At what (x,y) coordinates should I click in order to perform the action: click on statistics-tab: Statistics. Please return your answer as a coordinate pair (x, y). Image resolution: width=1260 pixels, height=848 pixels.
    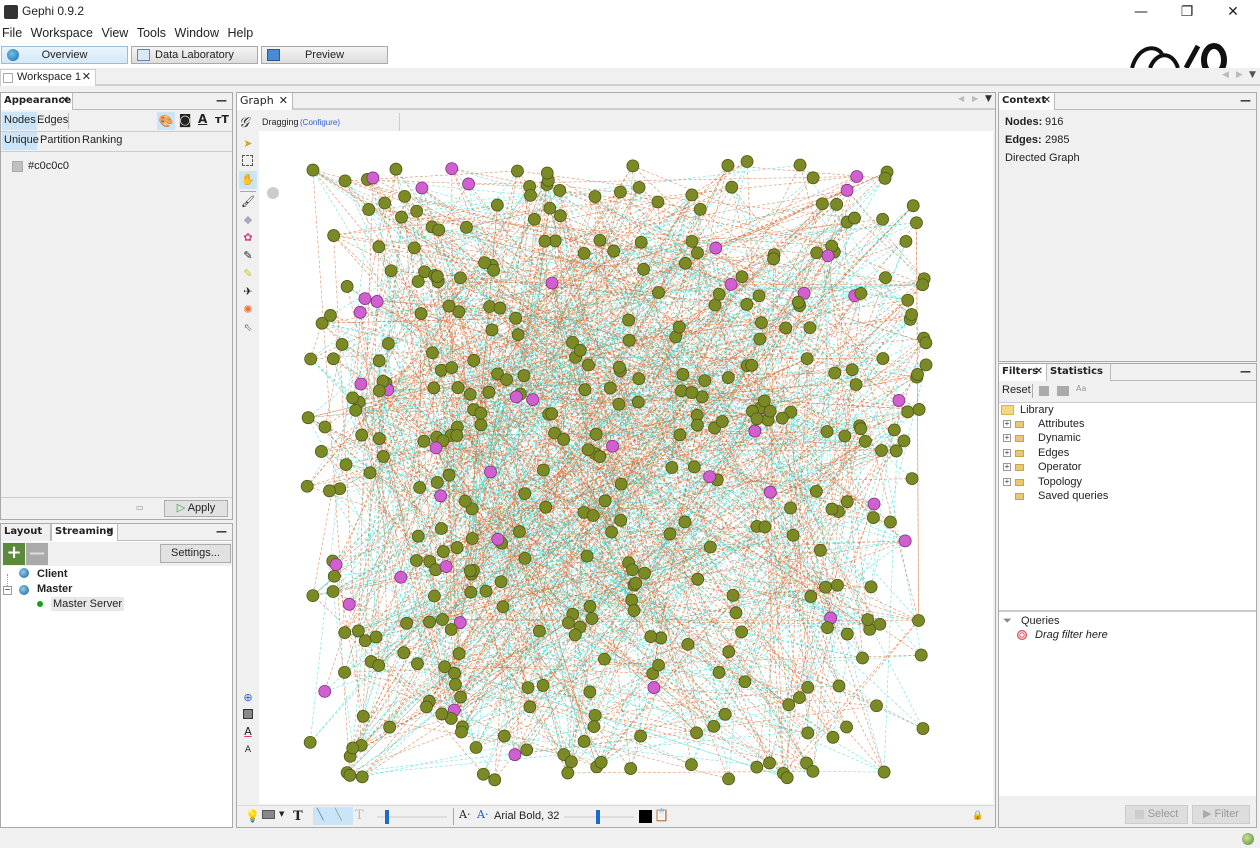
    Looking at the image, I should click on (1079, 372).